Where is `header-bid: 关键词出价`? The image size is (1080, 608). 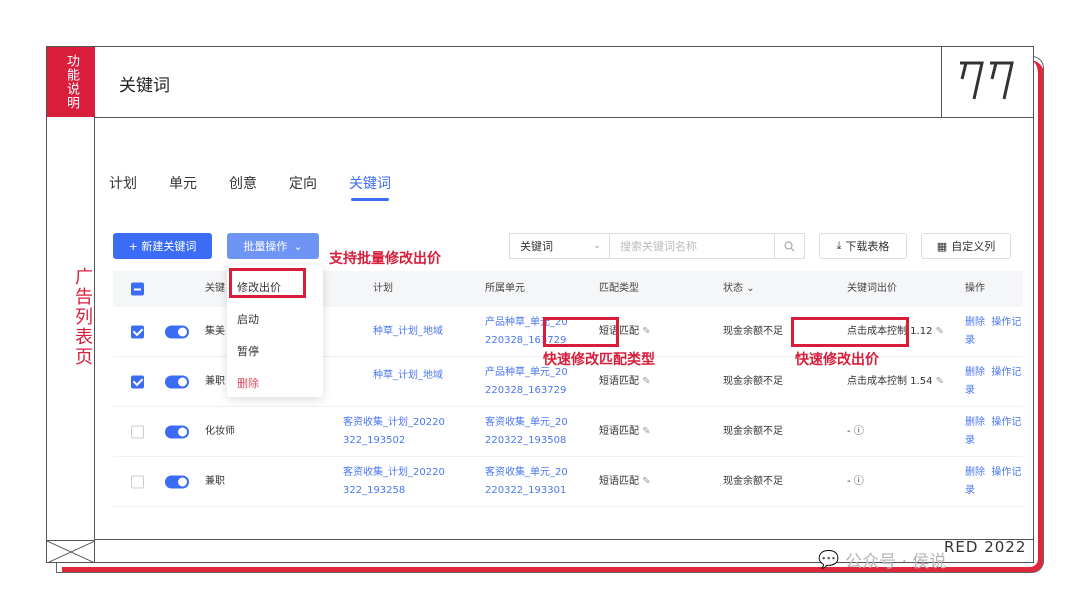 header-bid: 关键词出价 is located at coordinates (872, 288).